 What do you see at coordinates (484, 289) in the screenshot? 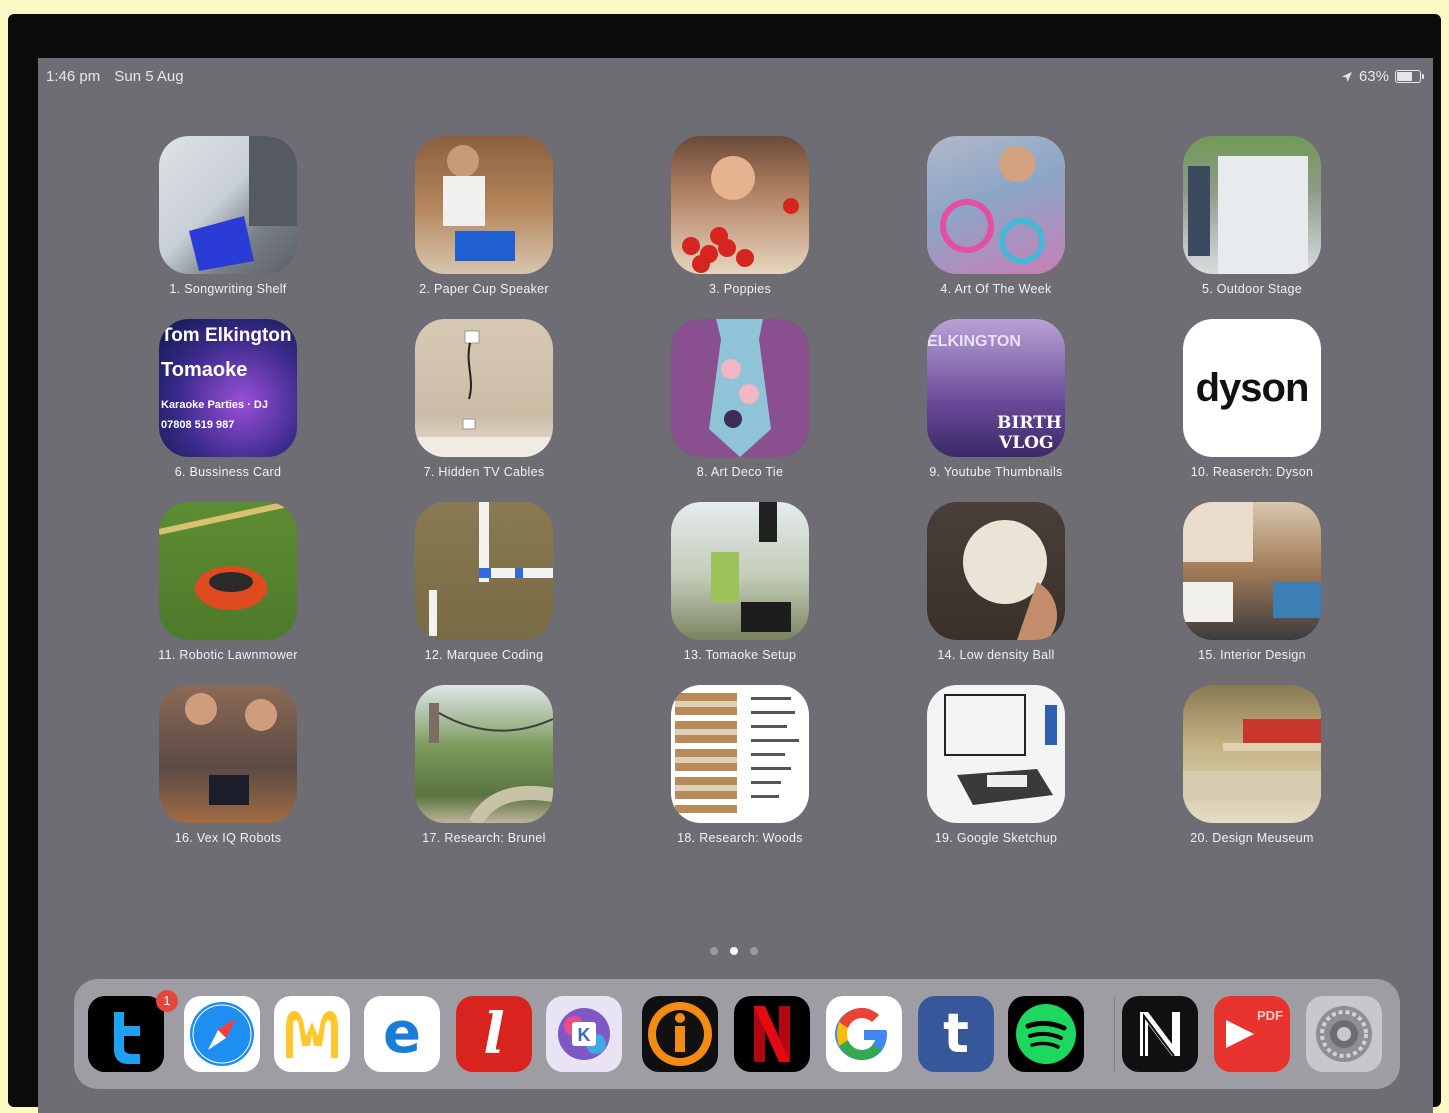
I see `app-label: 2. Paper Cup Speaker` at bounding box center [484, 289].